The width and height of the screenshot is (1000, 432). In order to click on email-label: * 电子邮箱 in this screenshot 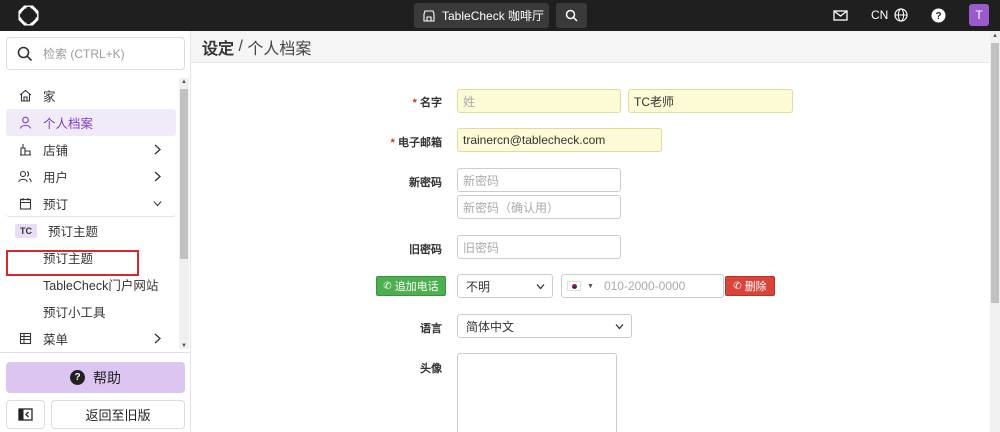, I will do `click(411, 142)`.